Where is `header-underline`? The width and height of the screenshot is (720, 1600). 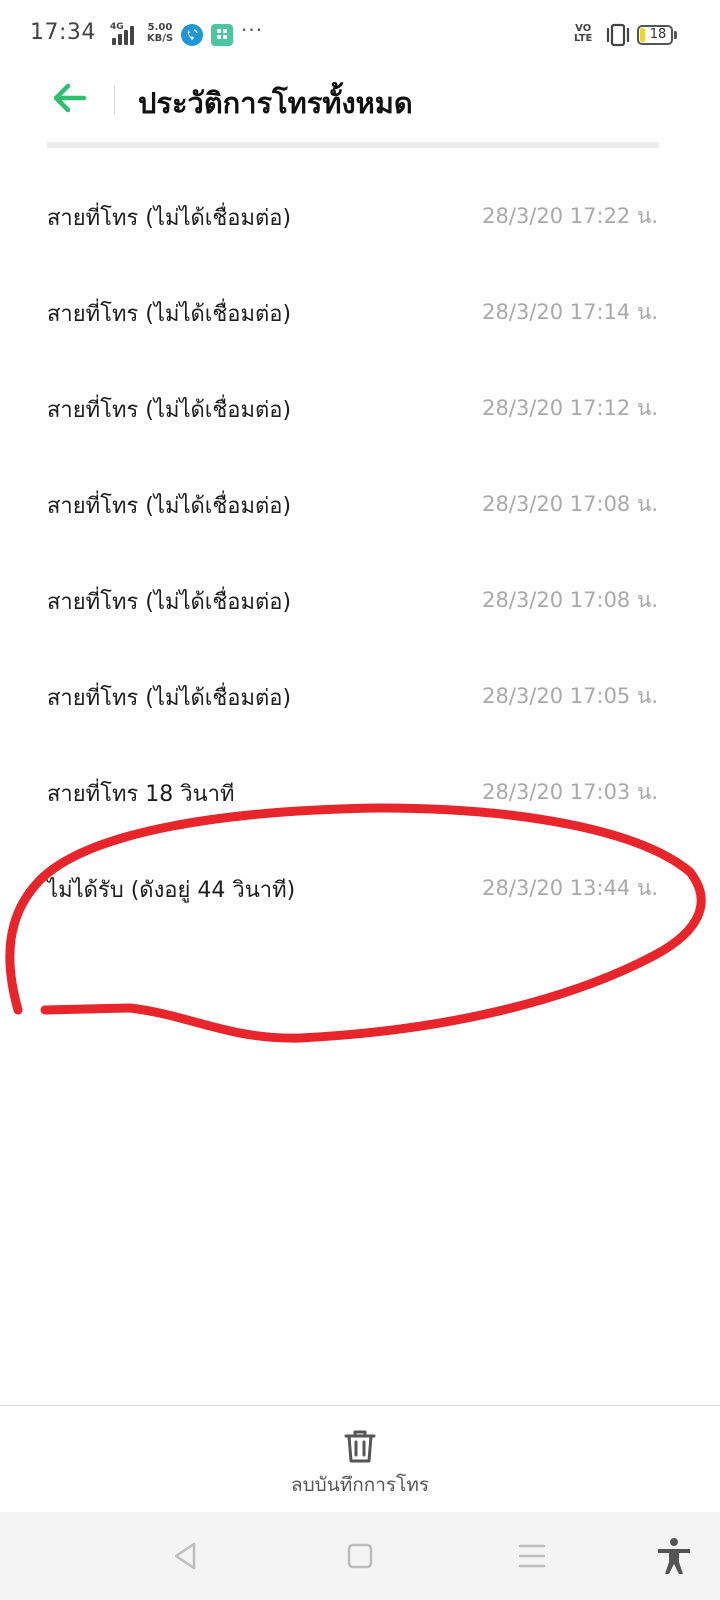 header-underline is located at coordinates (353, 145).